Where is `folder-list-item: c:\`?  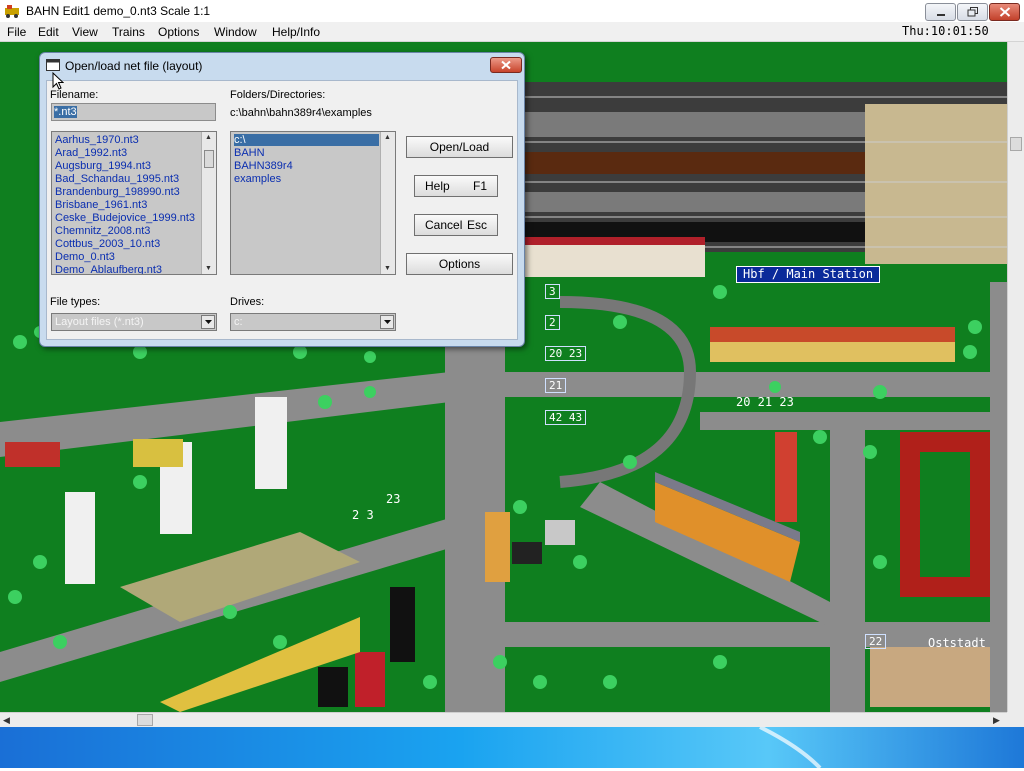 folder-list-item: c:\ is located at coordinates (306, 140).